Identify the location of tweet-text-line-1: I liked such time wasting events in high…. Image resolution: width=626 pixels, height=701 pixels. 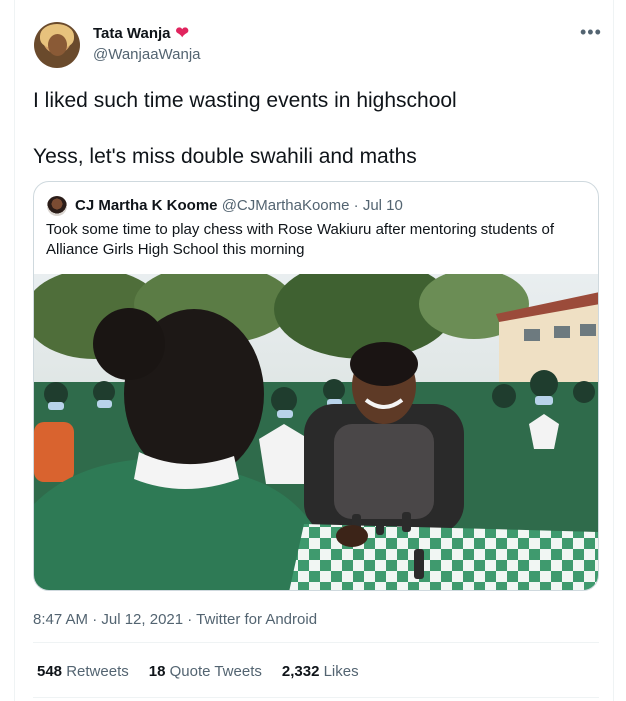
(245, 100).